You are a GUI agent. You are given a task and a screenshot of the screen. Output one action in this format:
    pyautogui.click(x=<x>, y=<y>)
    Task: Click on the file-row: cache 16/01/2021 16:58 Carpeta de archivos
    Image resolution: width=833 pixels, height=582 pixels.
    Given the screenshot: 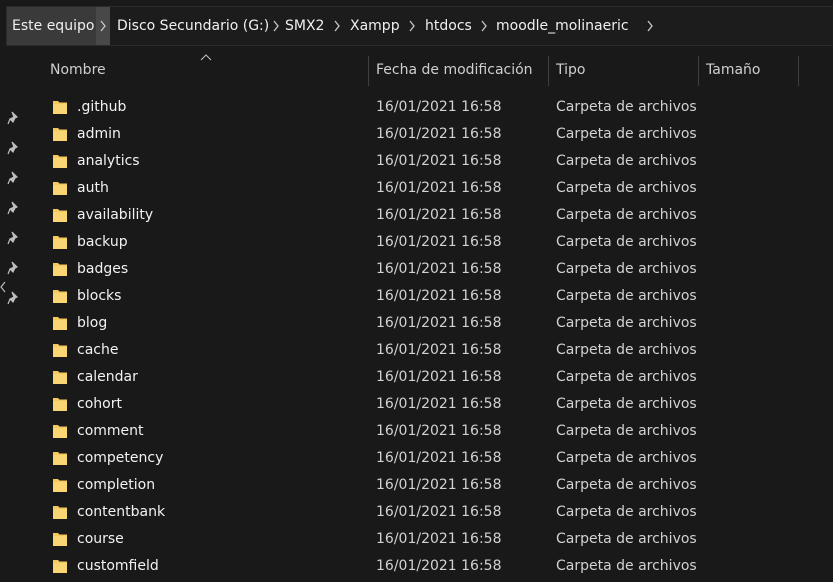 What is the action you would take?
    pyautogui.click(x=436, y=350)
    